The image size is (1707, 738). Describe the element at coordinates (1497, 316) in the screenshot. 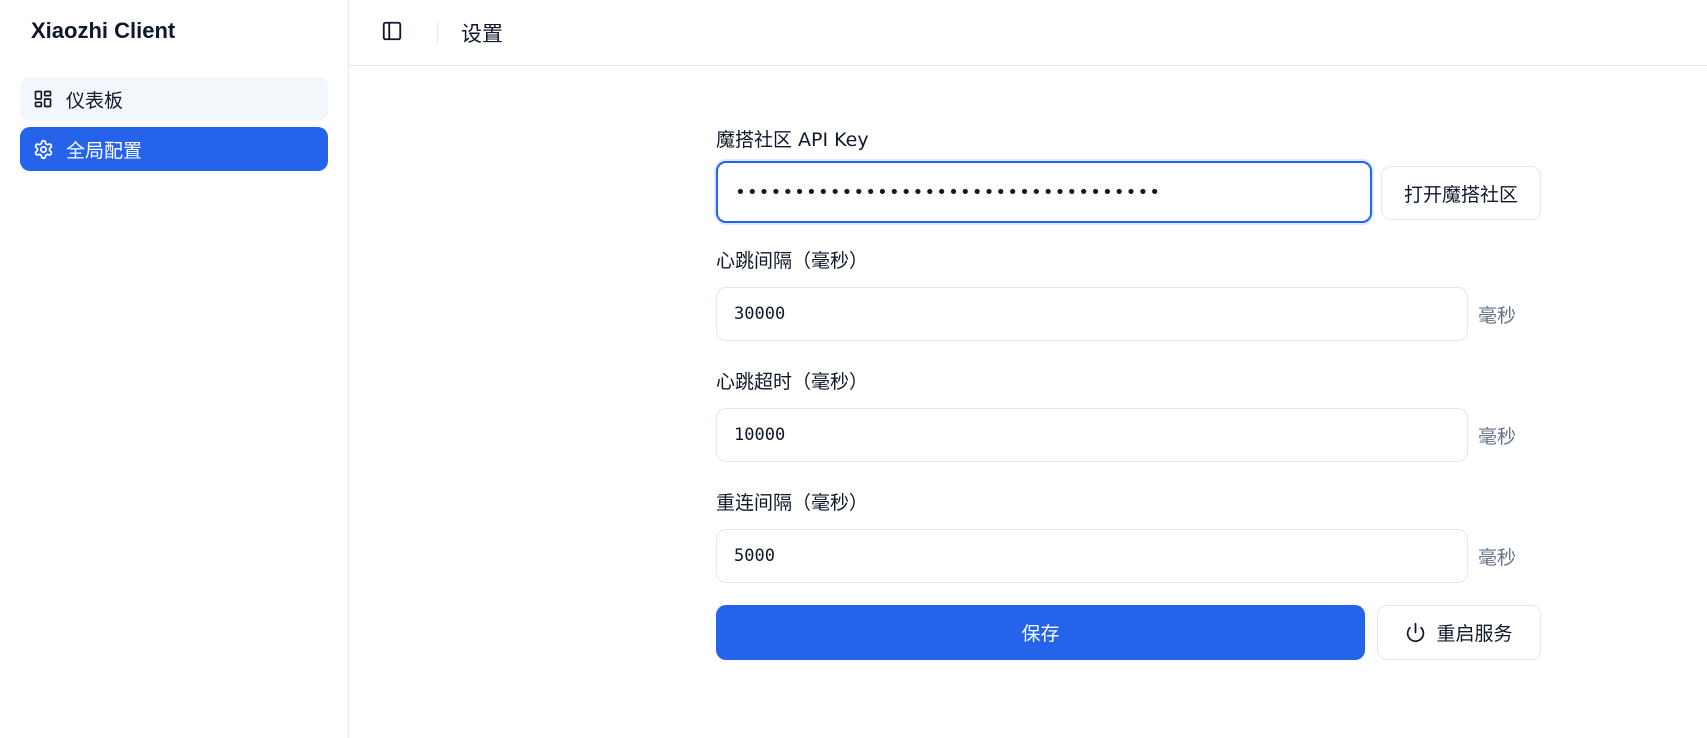

I see `heartbeat-interval-unit: 毫秒` at that location.